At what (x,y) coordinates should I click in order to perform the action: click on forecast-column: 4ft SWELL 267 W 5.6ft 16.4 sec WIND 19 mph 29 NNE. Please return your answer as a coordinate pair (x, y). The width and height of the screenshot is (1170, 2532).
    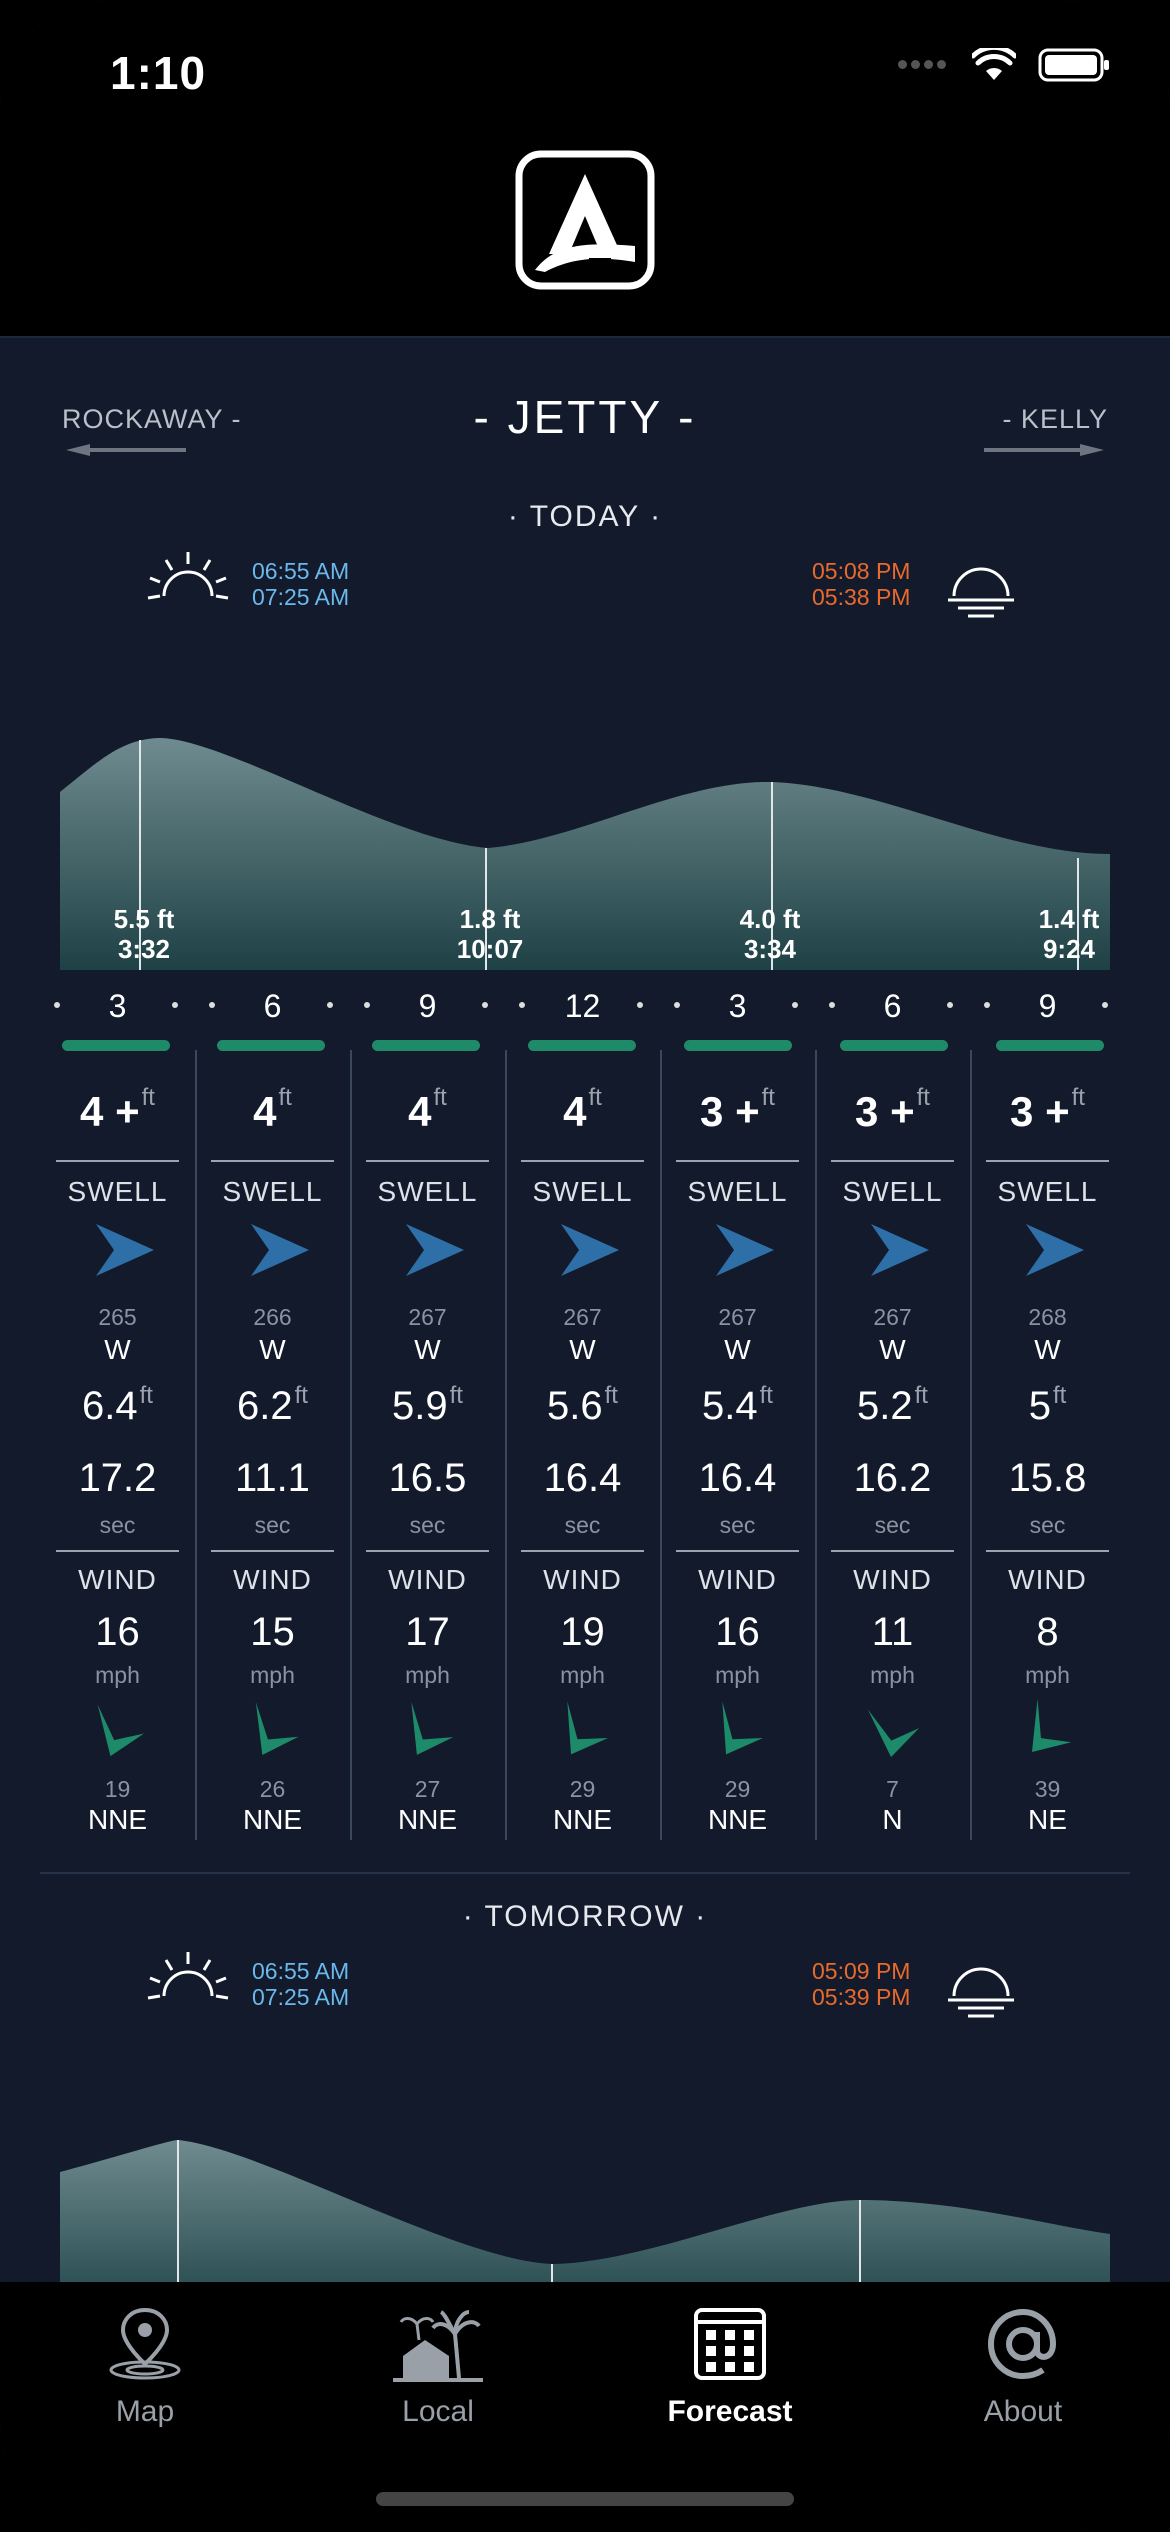
    Looking at the image, I should click on (582, 1445).